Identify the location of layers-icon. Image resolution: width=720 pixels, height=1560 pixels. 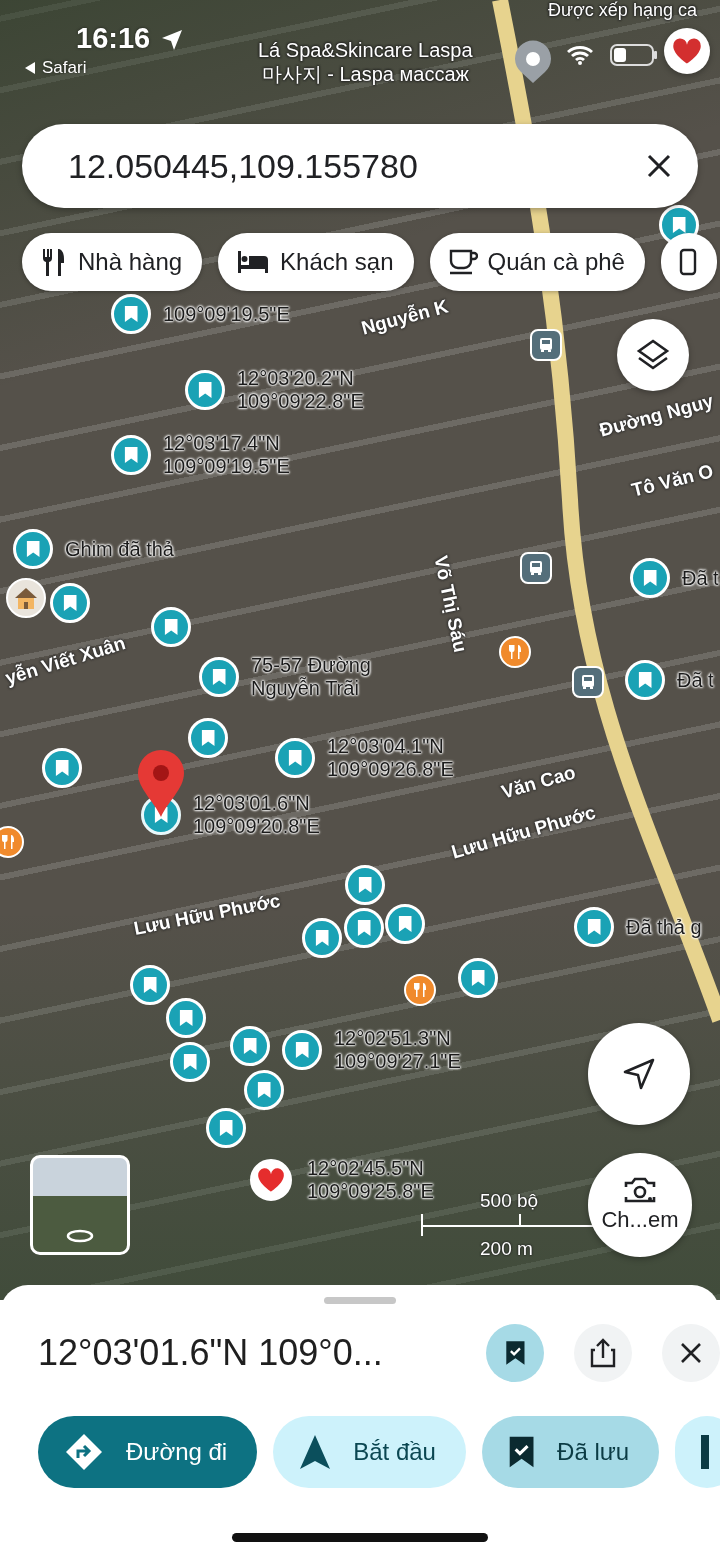
(653, 355).